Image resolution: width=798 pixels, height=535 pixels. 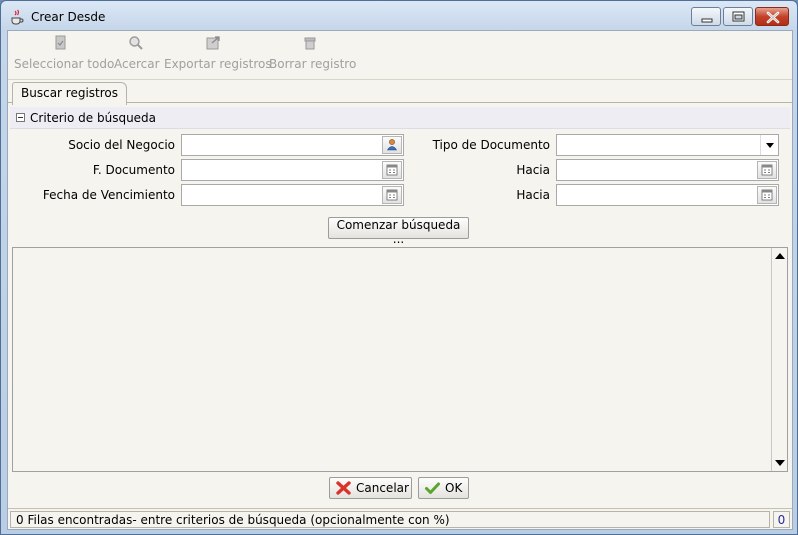 I want to click on business-partner-lookup-button, so click(x=392, y=145).